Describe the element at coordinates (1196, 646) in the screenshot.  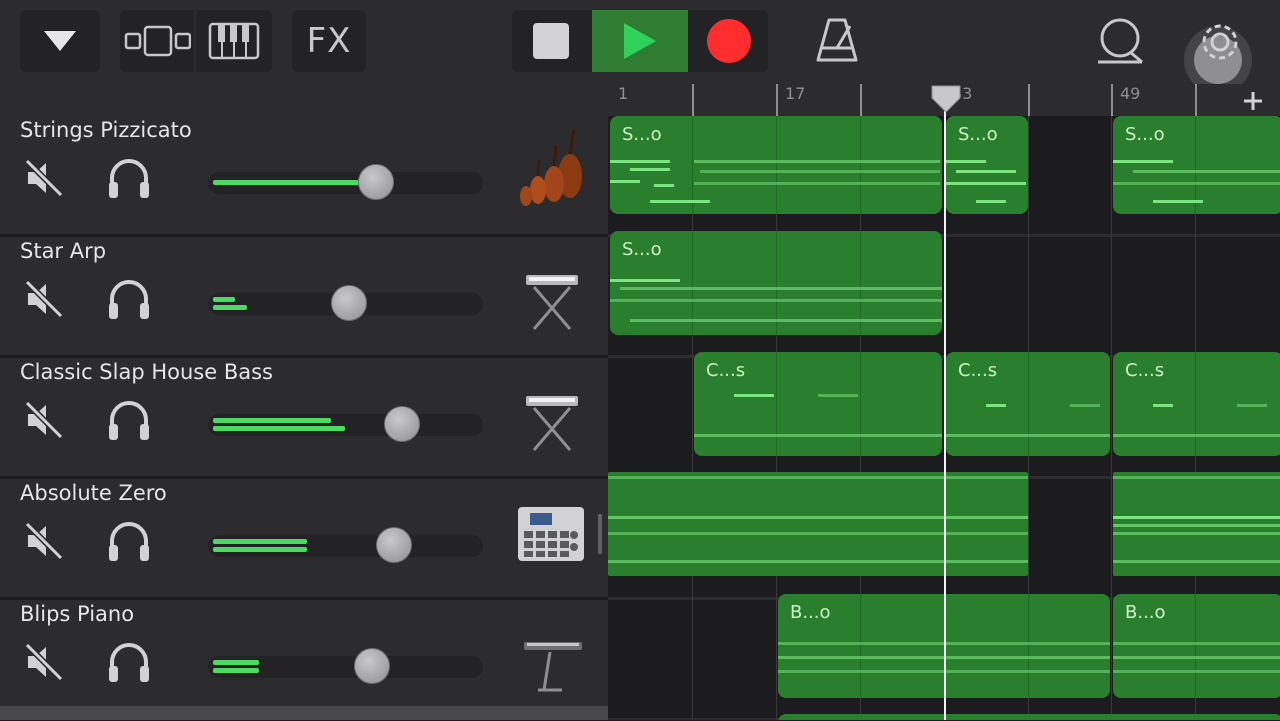
I see `midi-region: B...o` at that location.